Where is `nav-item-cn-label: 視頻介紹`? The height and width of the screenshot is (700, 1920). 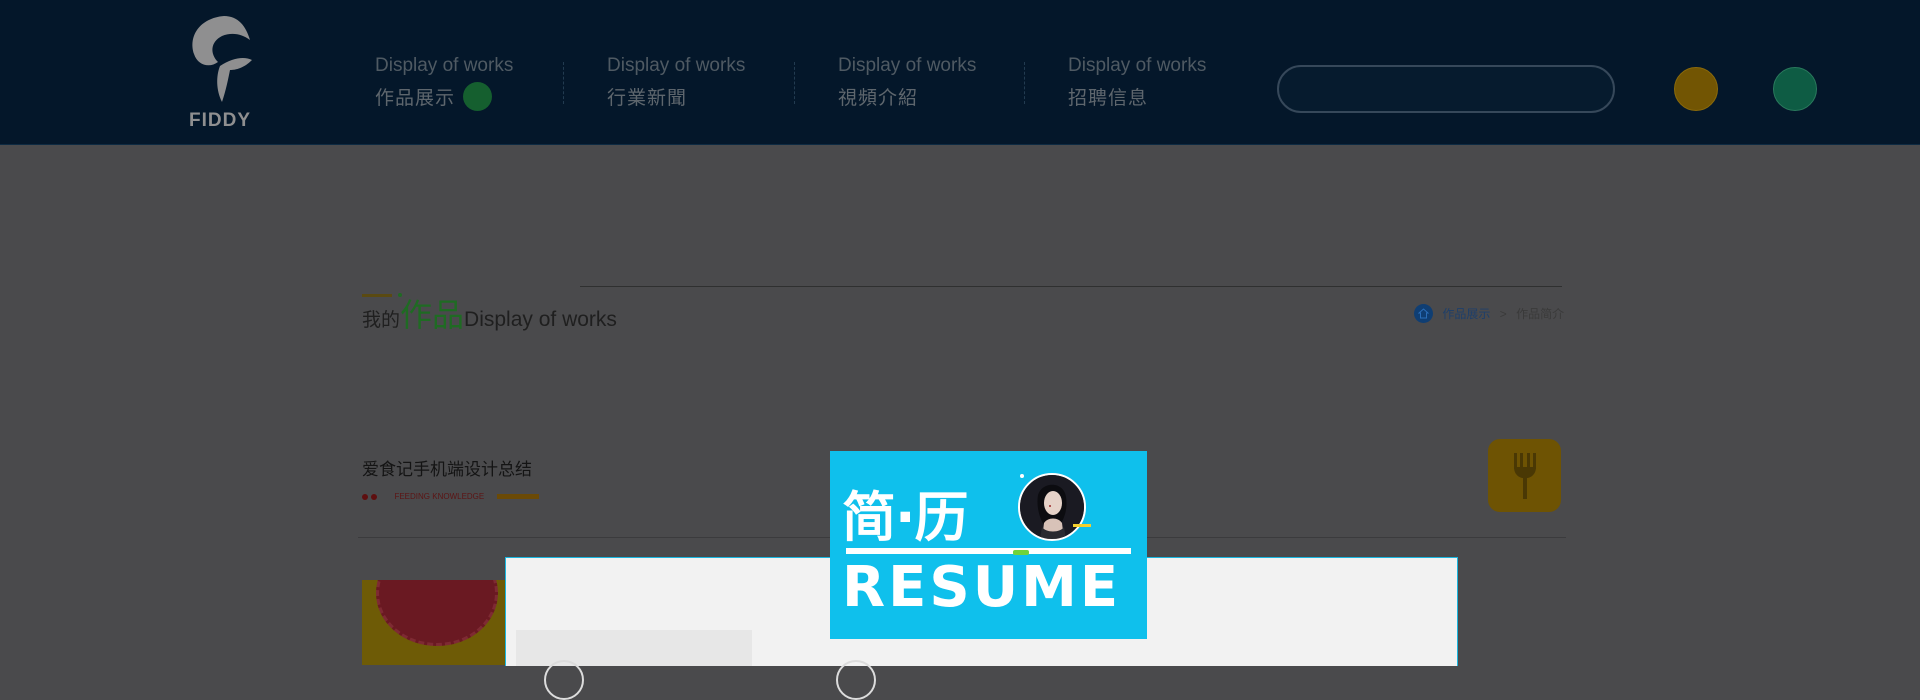
nav-item-cn-label: 視頻介紹 is located at coordinates (878, 98).